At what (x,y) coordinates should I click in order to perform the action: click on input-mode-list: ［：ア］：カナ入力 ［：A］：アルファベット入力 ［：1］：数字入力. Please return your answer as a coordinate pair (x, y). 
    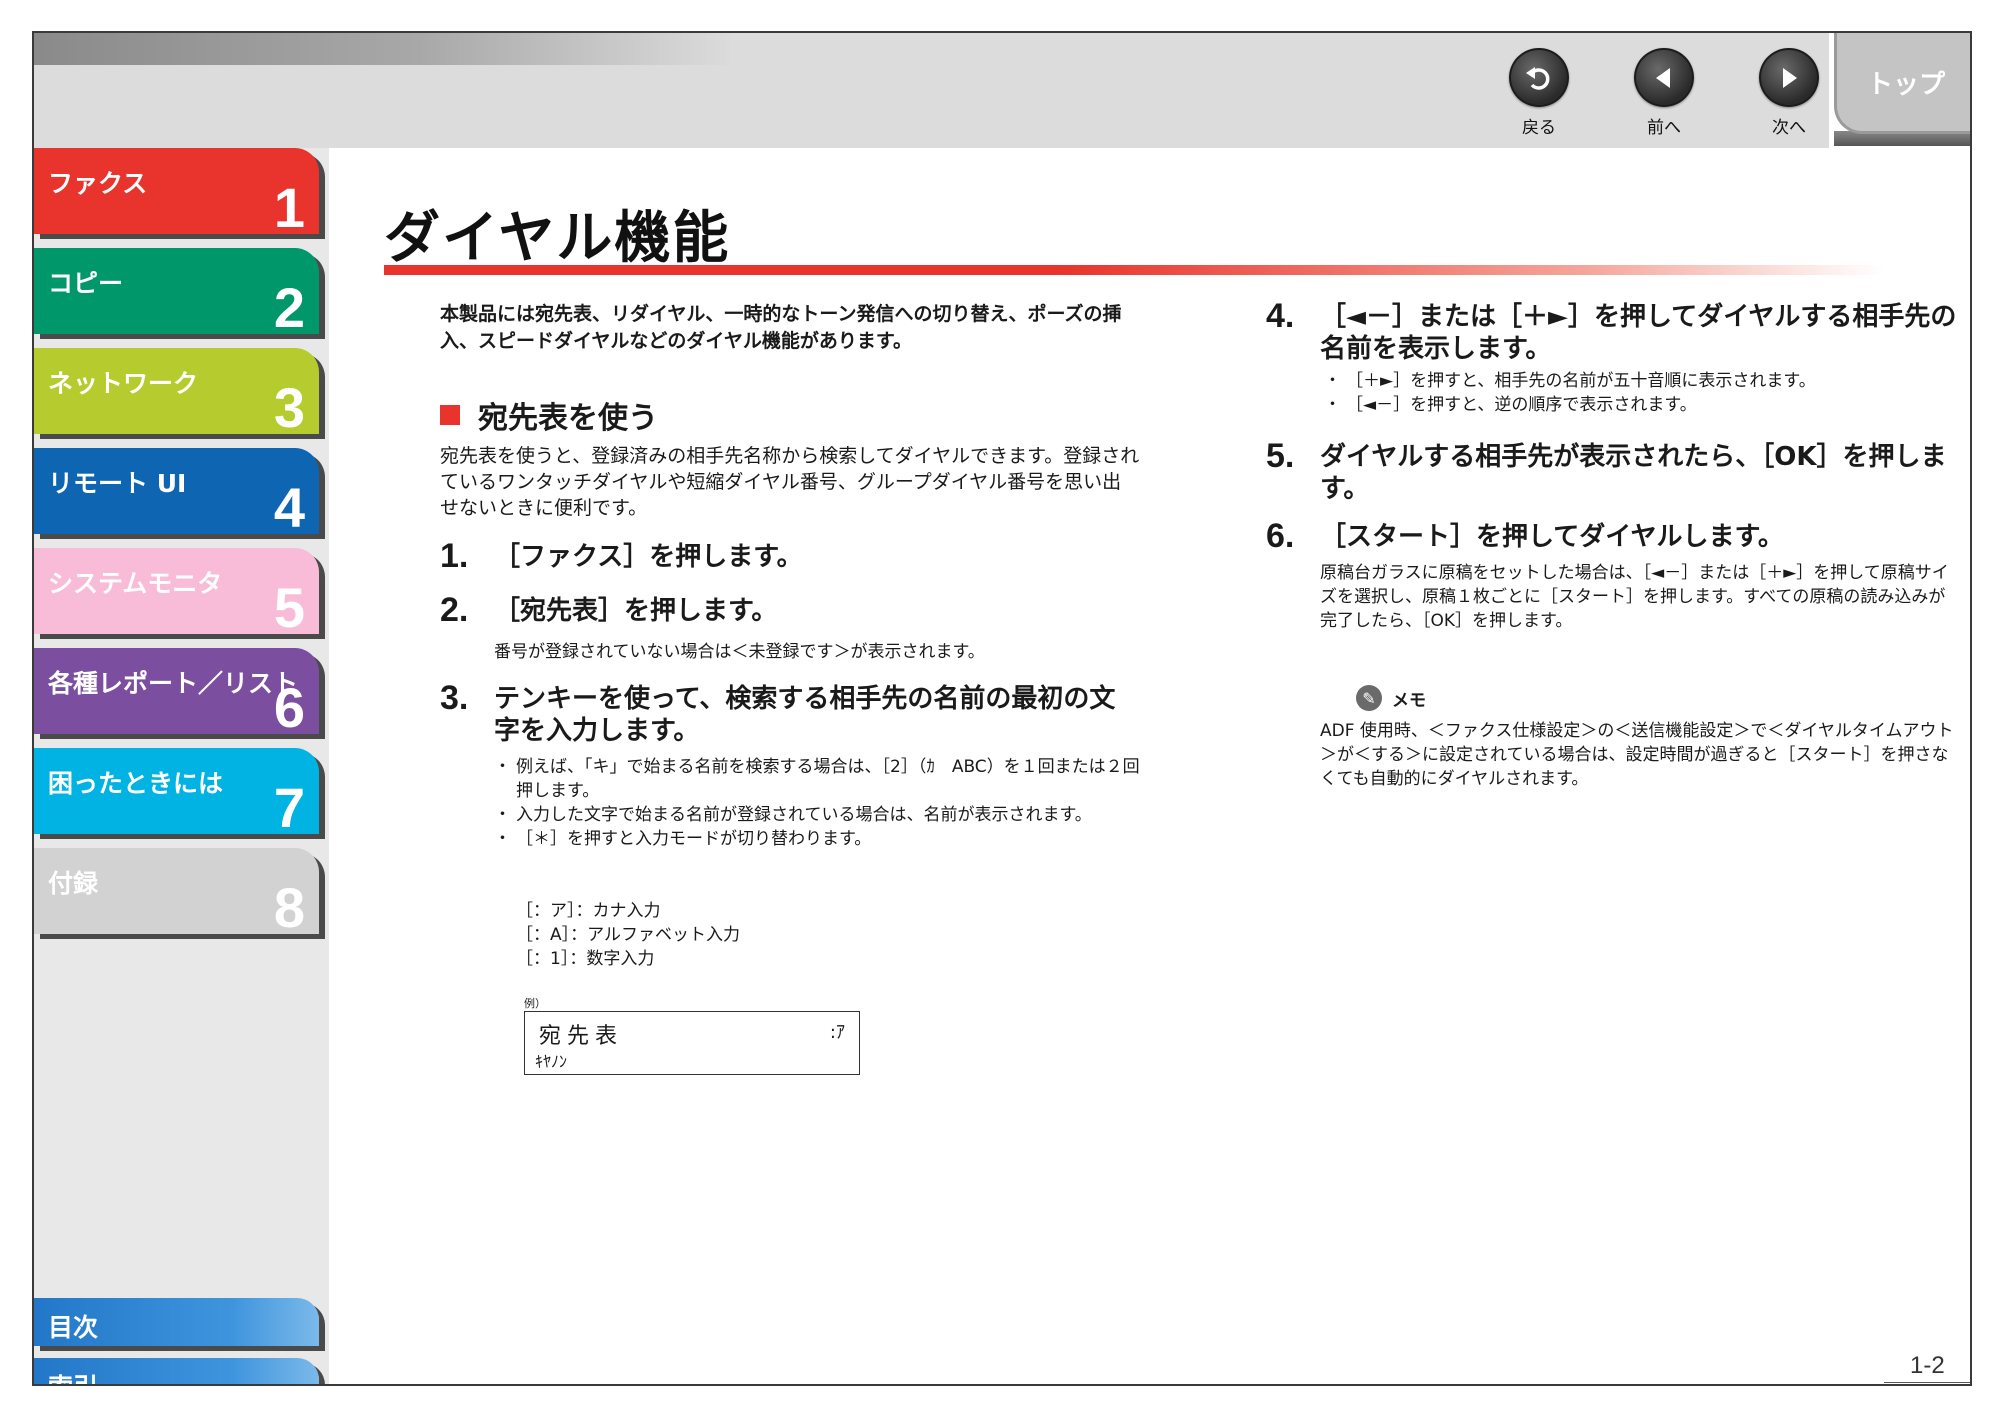
    Looking at the image, I should click on (628, 935).